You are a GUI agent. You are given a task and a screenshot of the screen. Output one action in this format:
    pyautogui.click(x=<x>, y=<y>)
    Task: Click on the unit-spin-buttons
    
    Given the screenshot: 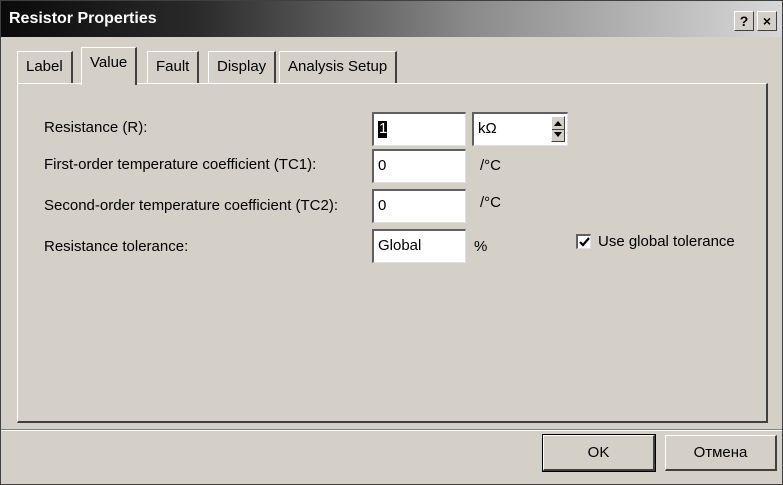 What is the action you would take?
    pyautogui.click(x=558, y=129)
    